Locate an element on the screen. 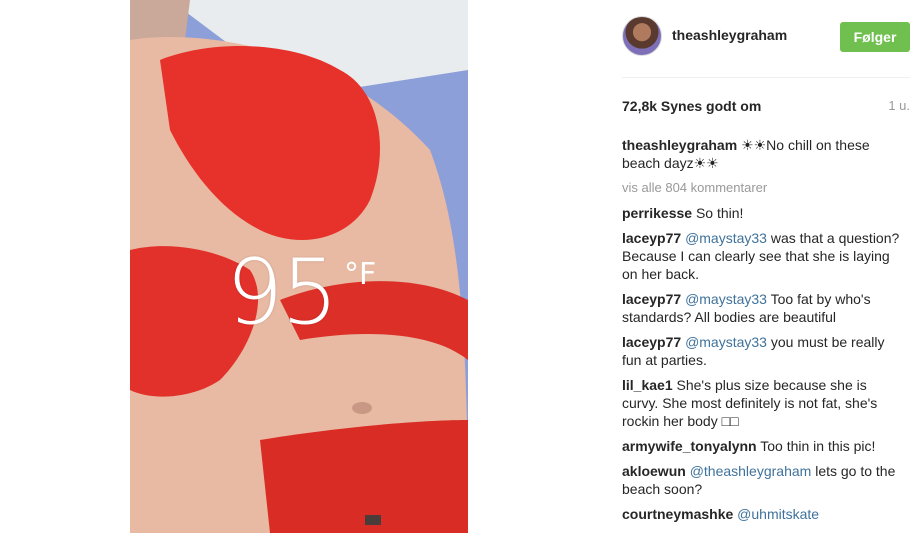 The width and height of the screenshot is (916, 533). likes-count: 72,8k Synes godt om is located at coordinates (691, 106).